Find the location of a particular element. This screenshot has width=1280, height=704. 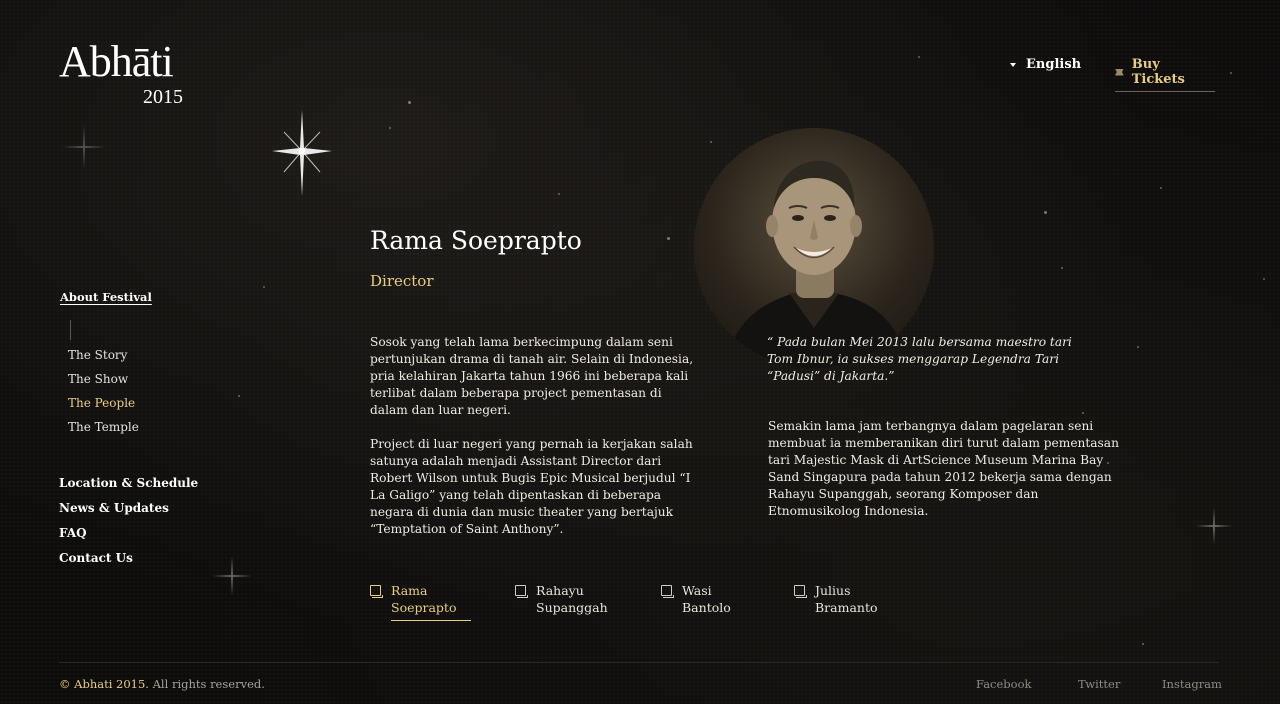

people-tab-rahayu-supanggah: Rahayu Supanggah is located at coordinates (588, 601).